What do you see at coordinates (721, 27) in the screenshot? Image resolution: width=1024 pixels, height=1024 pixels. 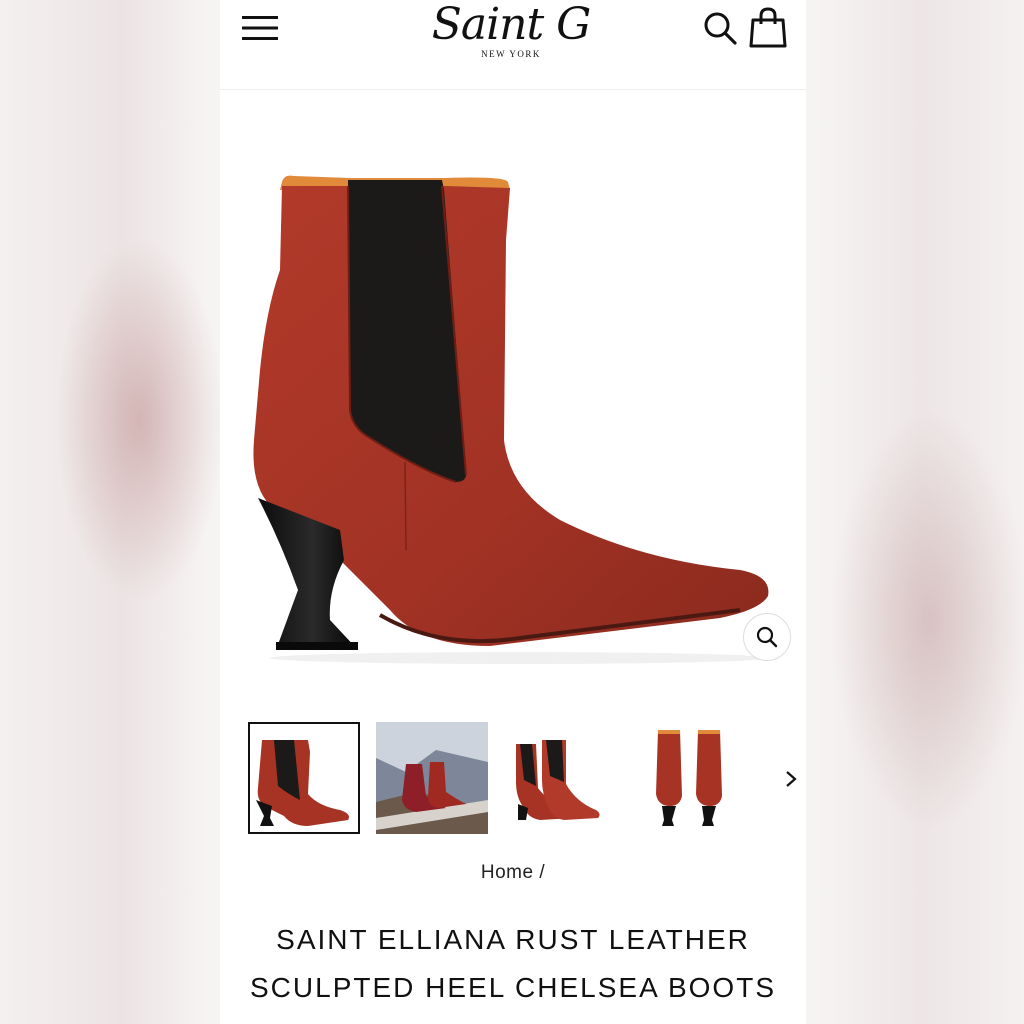 I see `search-icon` at bounding box center [721, 27].